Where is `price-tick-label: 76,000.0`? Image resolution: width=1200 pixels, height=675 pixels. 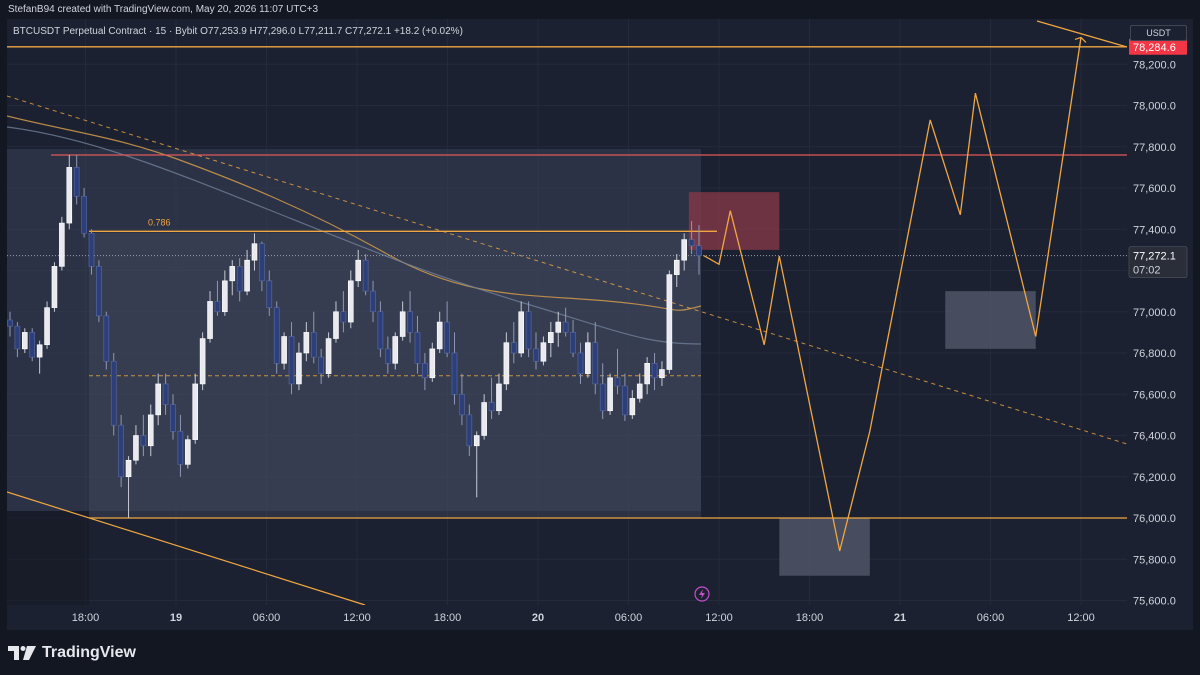
price-tick-label: 76,000.0 is located at coordinates (1154, 519).